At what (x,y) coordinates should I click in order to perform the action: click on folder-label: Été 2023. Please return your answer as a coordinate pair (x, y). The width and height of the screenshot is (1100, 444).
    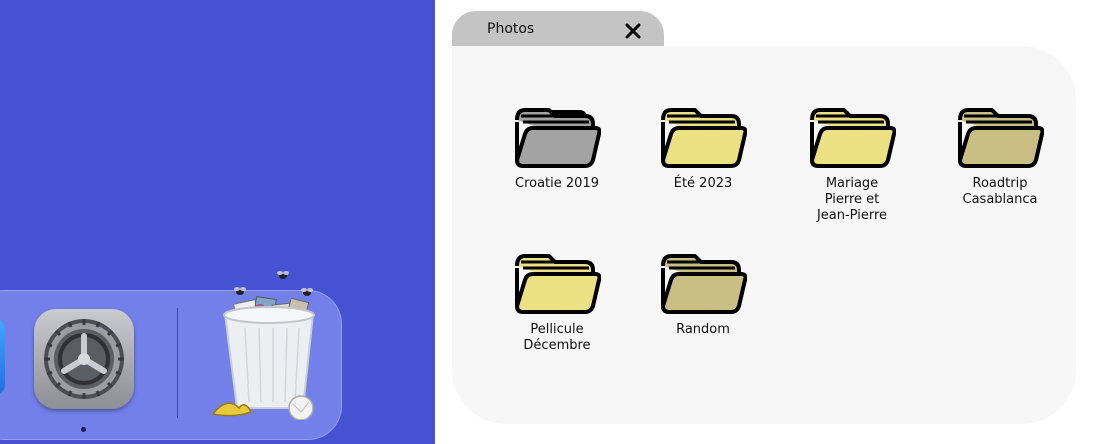
    Looking at the image, I should click on (703, 183).